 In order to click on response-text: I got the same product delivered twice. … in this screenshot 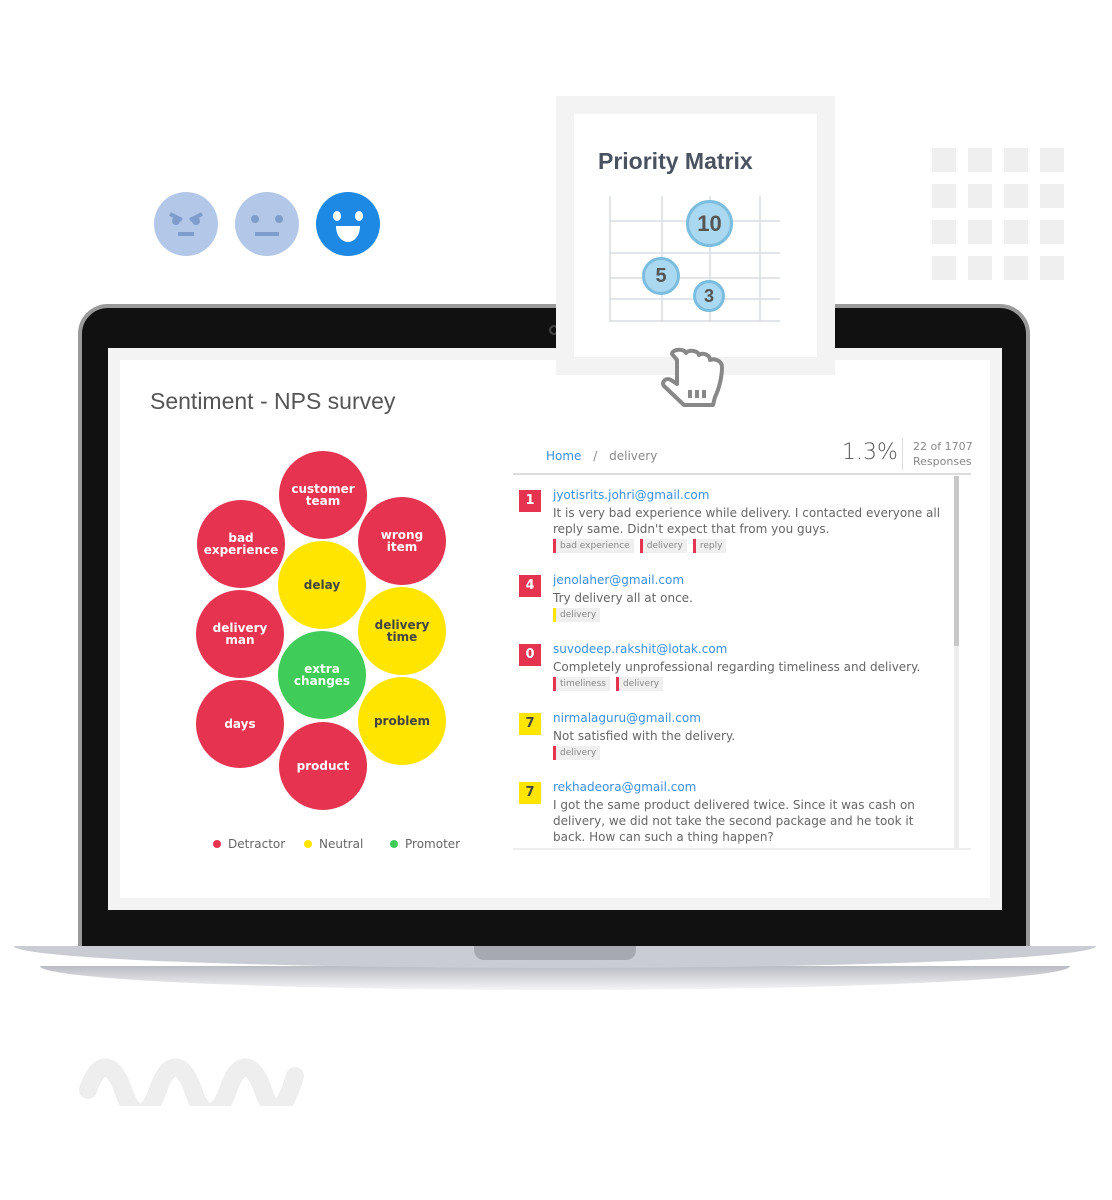, I will do `click(734, 821)`.